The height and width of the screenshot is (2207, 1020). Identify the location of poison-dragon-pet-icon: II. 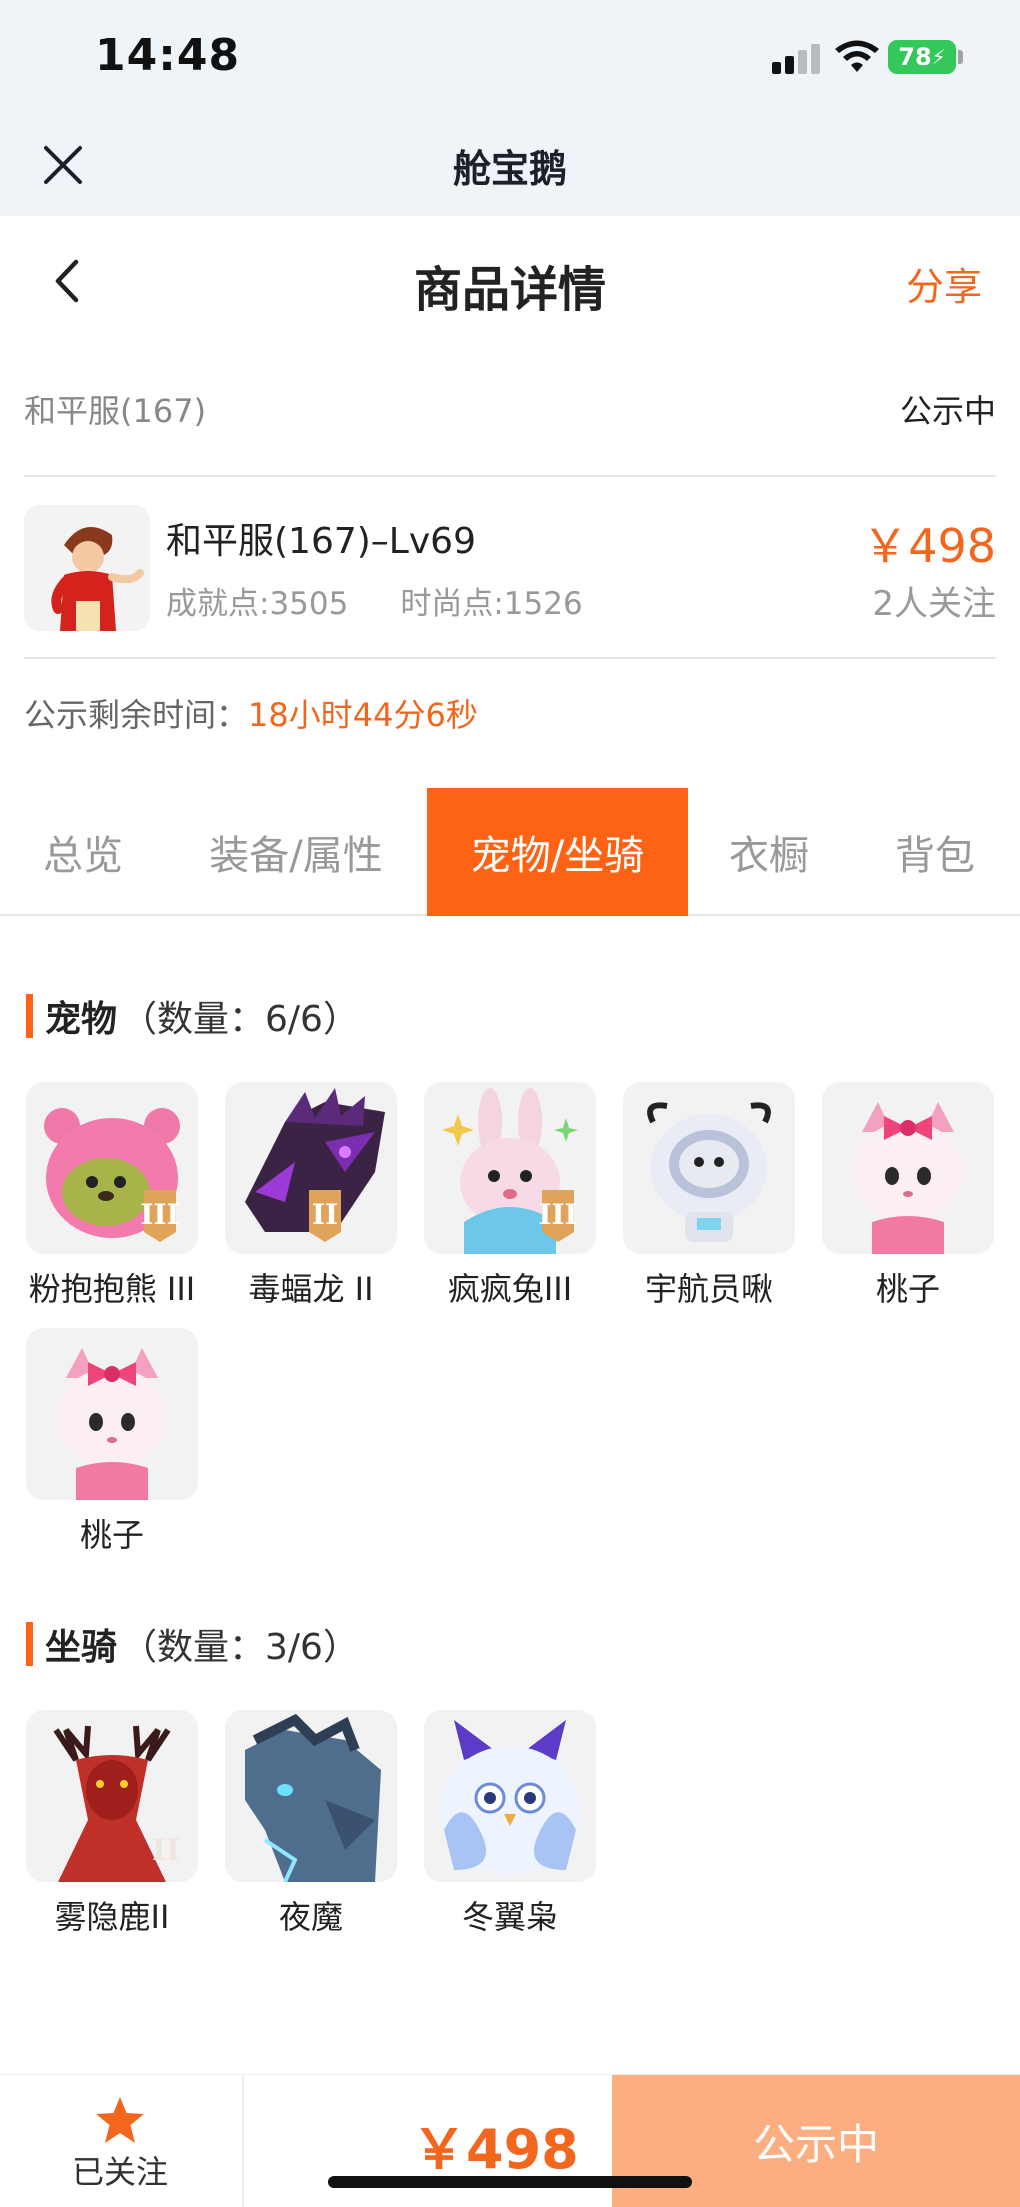
(311, 1168).